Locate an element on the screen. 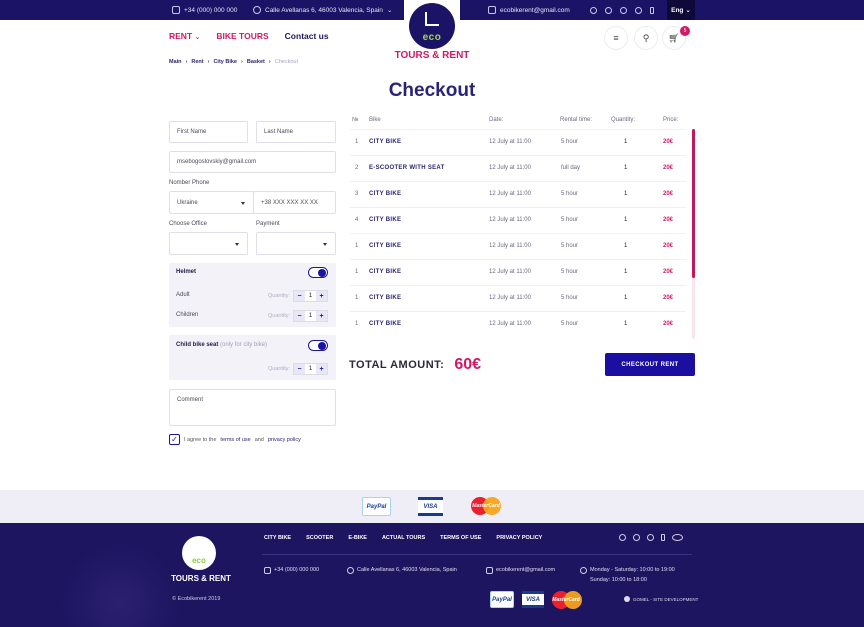  terms-link: terms of use is located at coordinates (235, 440).